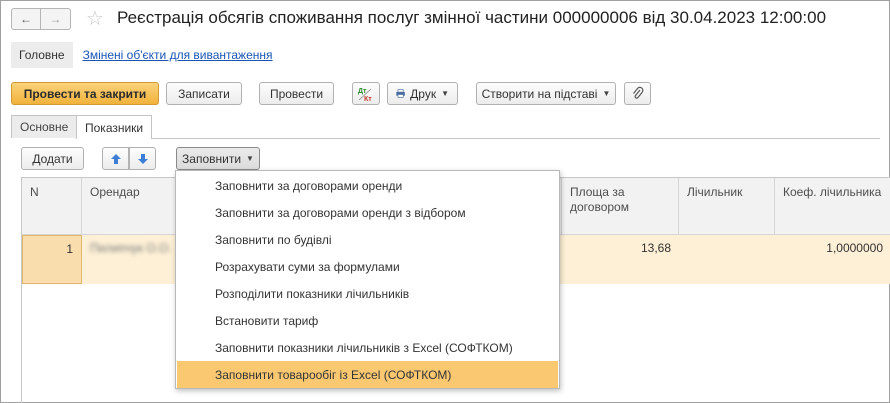  Describe the element at coordinates (727, 206) in the screenshot. I see `column-header-counter: Лічильник` at that location.